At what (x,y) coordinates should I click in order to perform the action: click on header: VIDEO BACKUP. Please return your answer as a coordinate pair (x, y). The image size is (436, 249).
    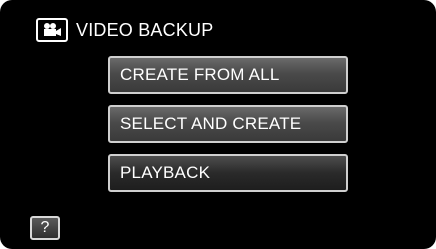
    Looking at the image, I should click on (124, 30).